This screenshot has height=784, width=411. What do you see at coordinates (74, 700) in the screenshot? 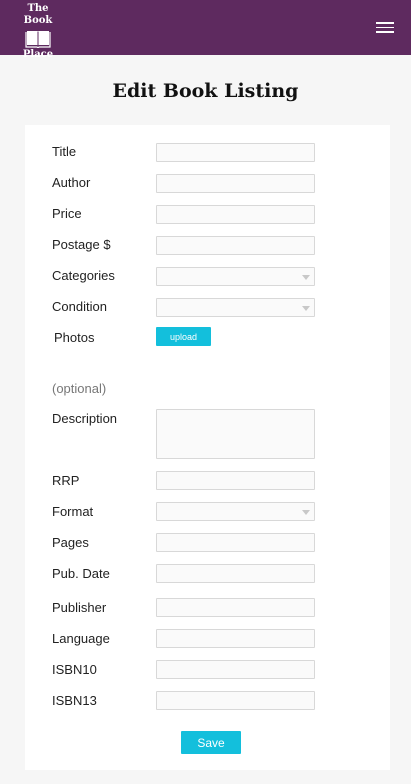
I see `isbn13-label: ISBN13` at bounding box center [74, 700].